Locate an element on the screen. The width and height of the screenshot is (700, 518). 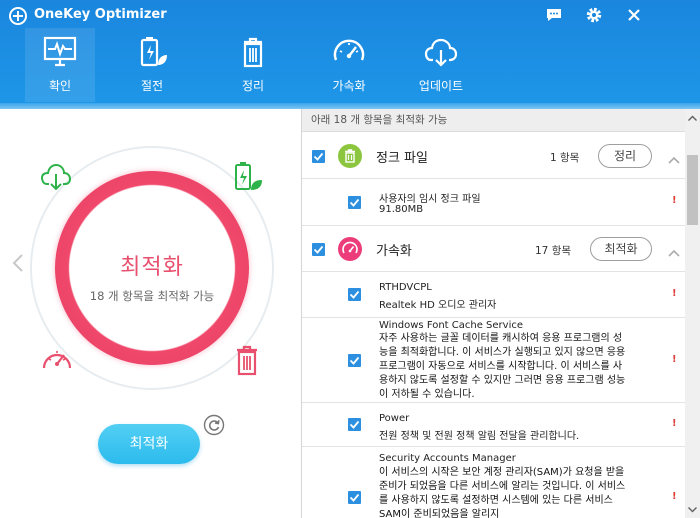
center-title: 최적화 is located at coordinates (152, 267).